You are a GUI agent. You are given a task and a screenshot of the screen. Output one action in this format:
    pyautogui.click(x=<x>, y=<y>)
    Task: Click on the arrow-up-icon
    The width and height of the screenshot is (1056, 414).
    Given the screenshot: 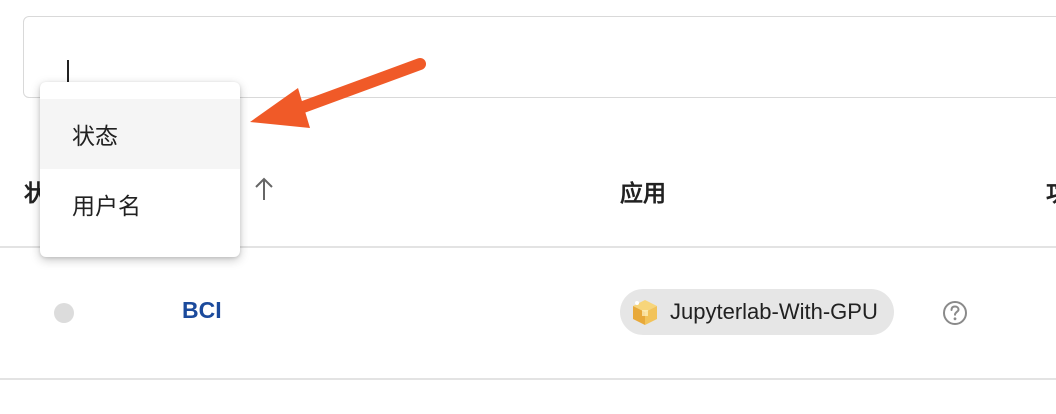 What is the action you would take?
    pyautogui.click(x=264, y=189)
    